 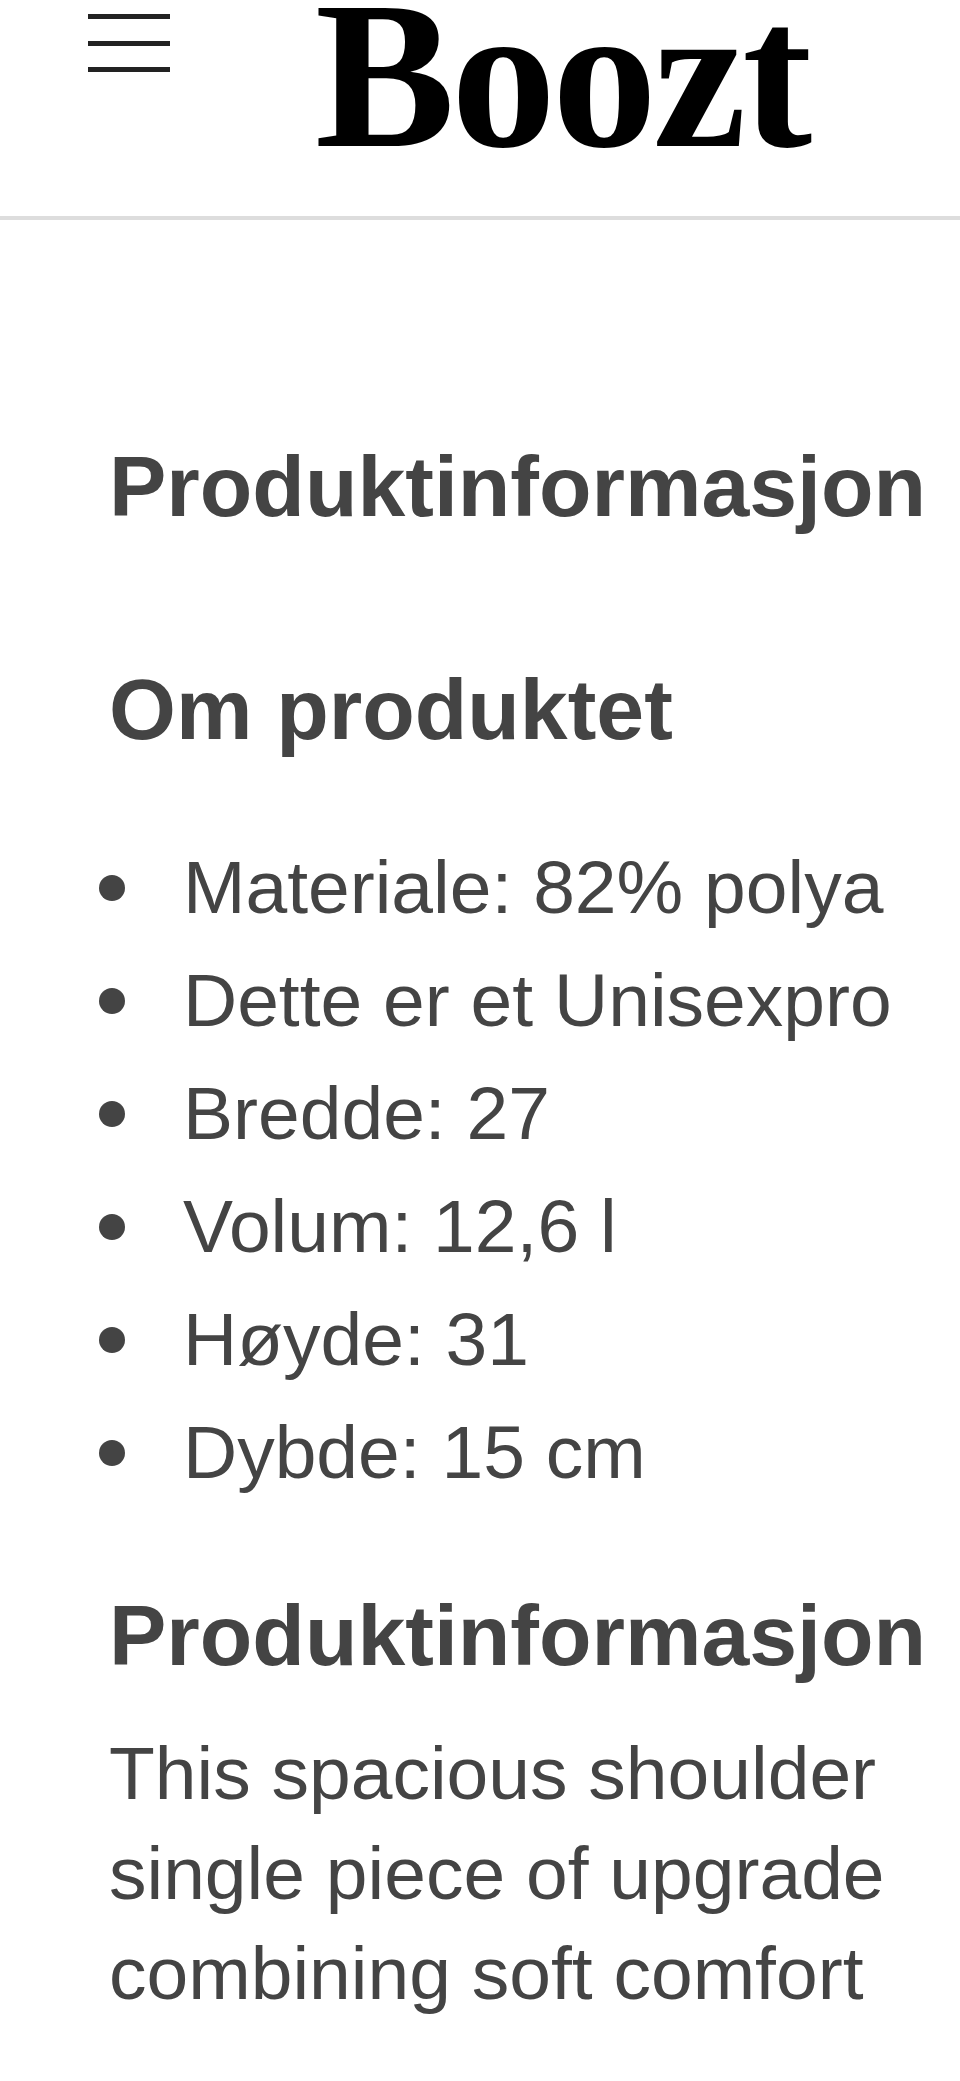 I want to click on paragraph-line: This spacious shoulder, so click(x=493, y=1773).